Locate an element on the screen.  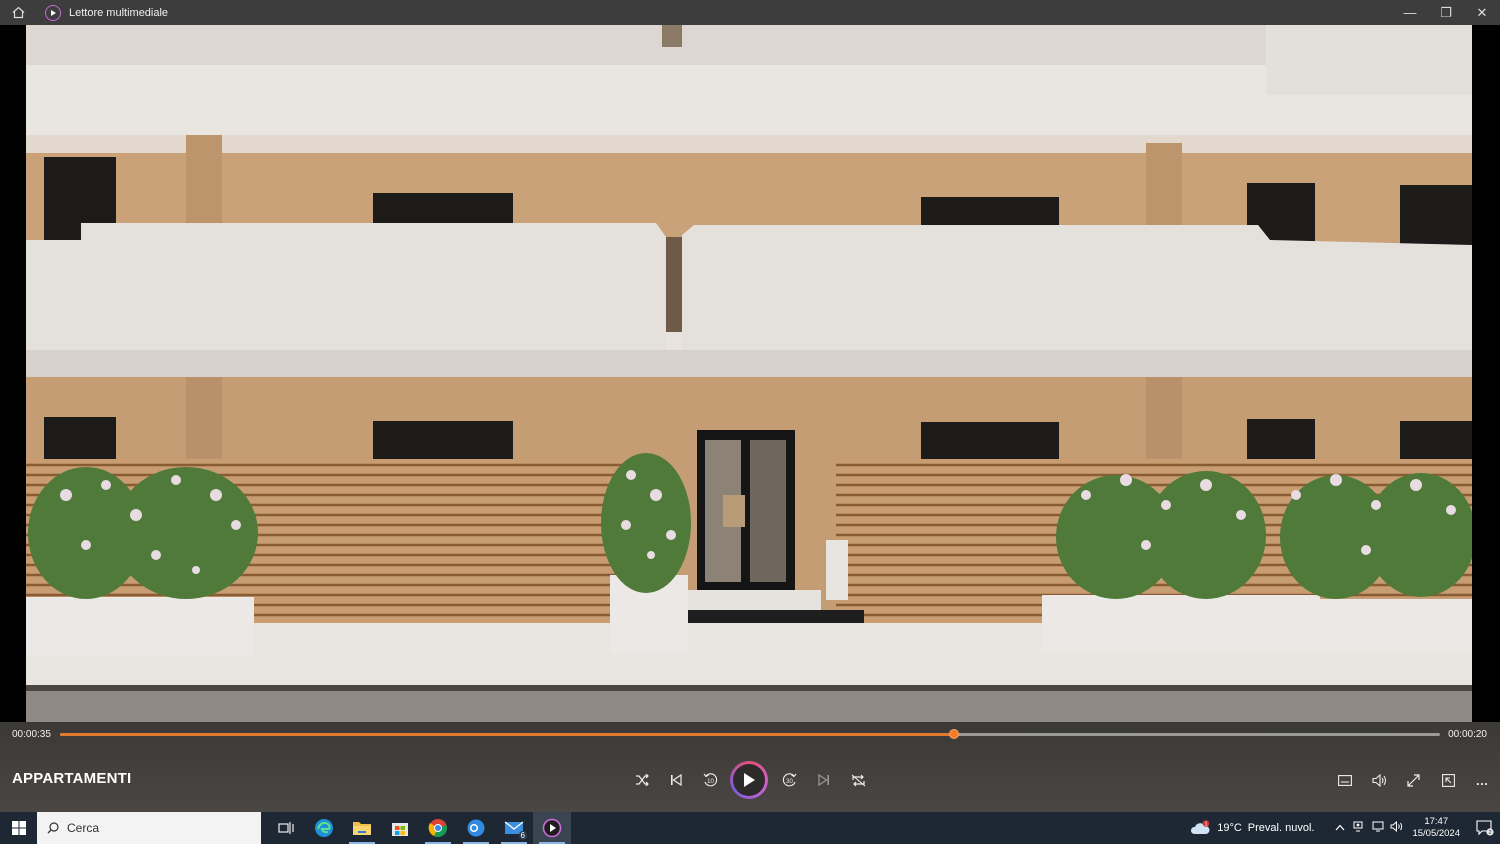
fullscreen-button is located at coordinates (1413, 780).